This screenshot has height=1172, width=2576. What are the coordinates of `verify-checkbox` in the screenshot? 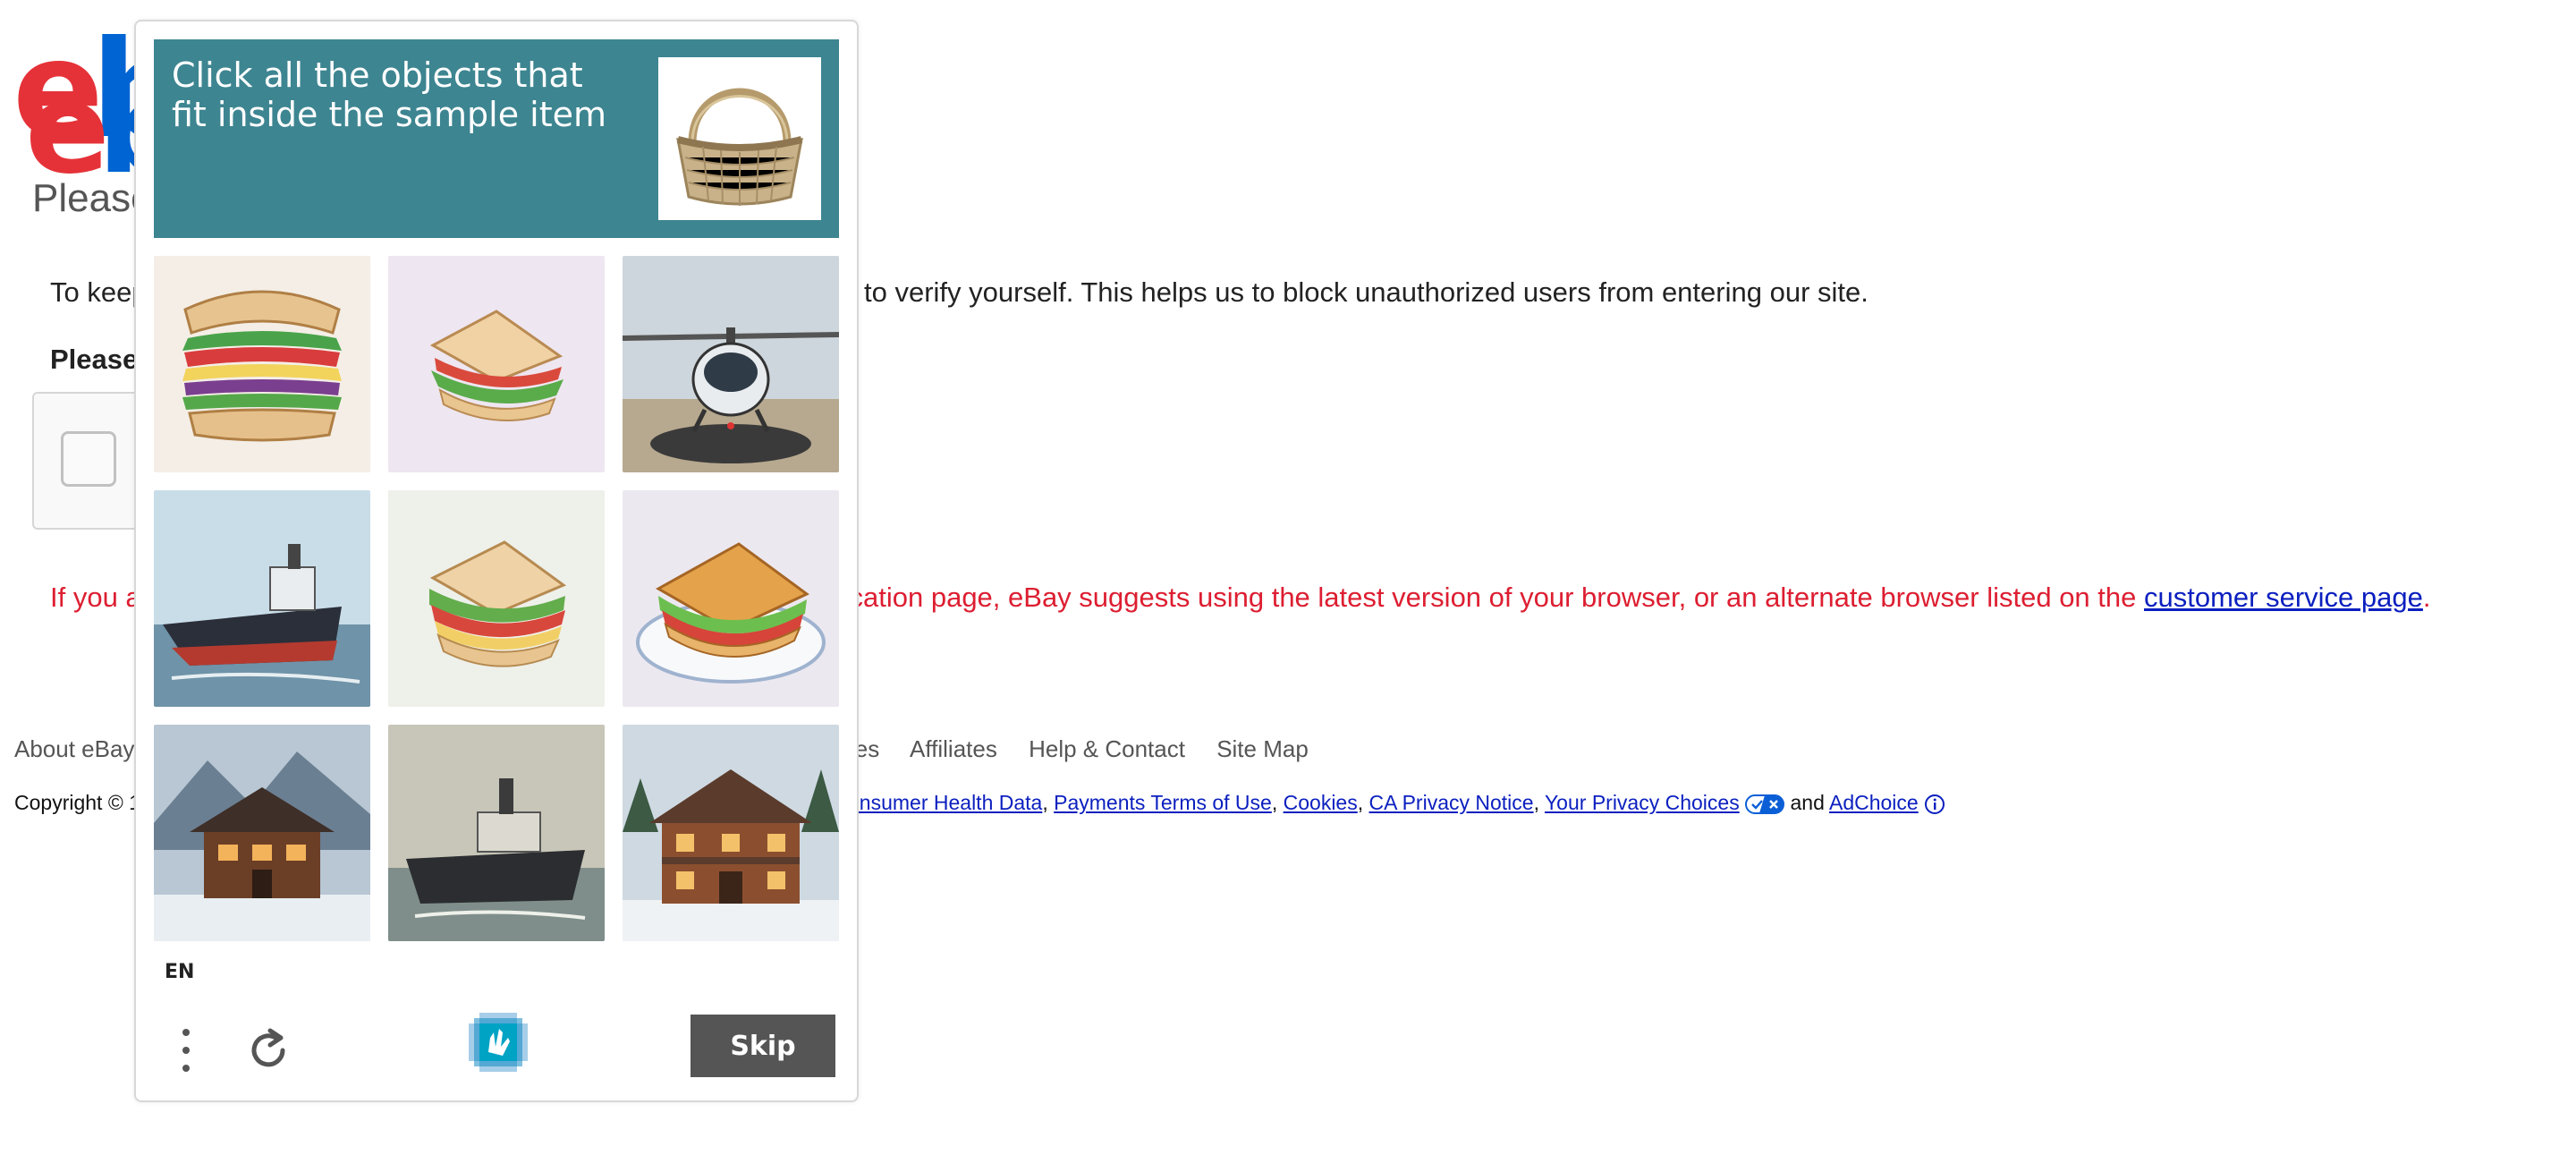 It's located at (88, 459).